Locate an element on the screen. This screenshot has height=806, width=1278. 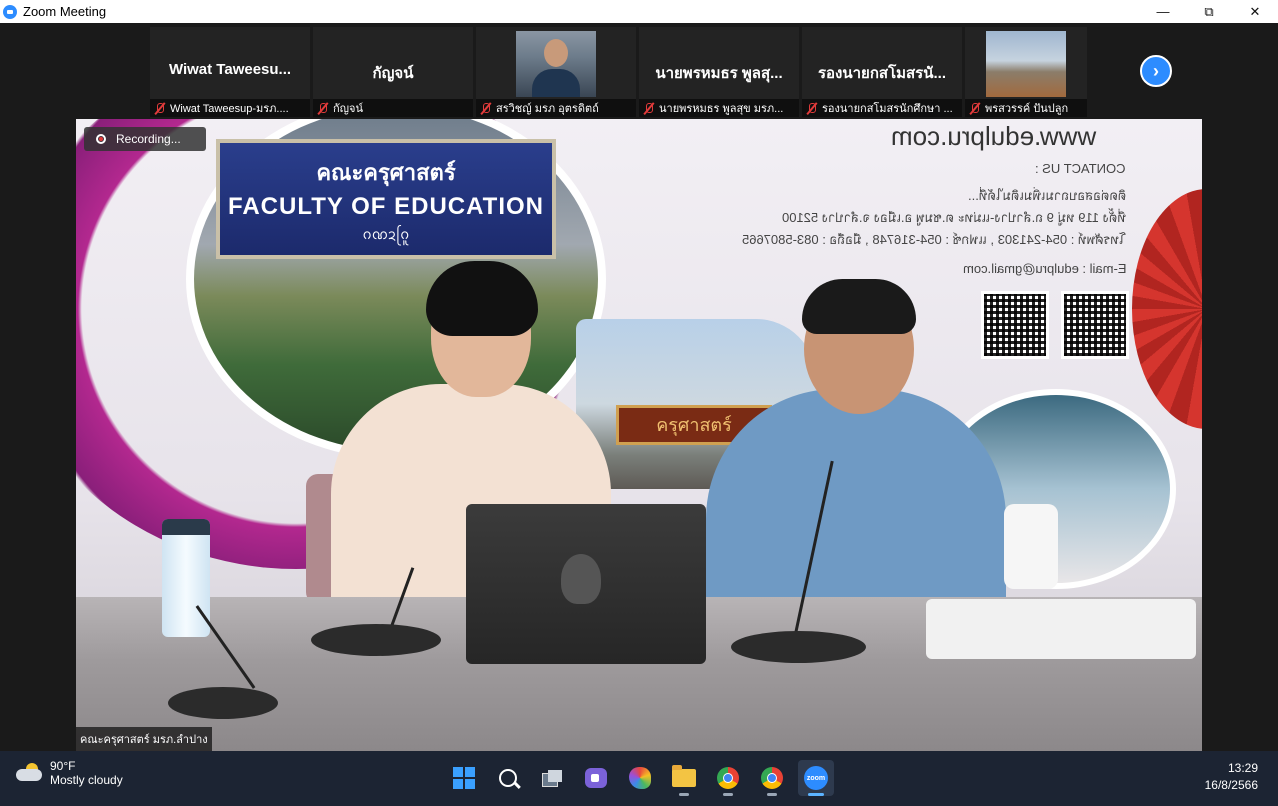
chrome-profile-button is located at coordinates (772, 778).